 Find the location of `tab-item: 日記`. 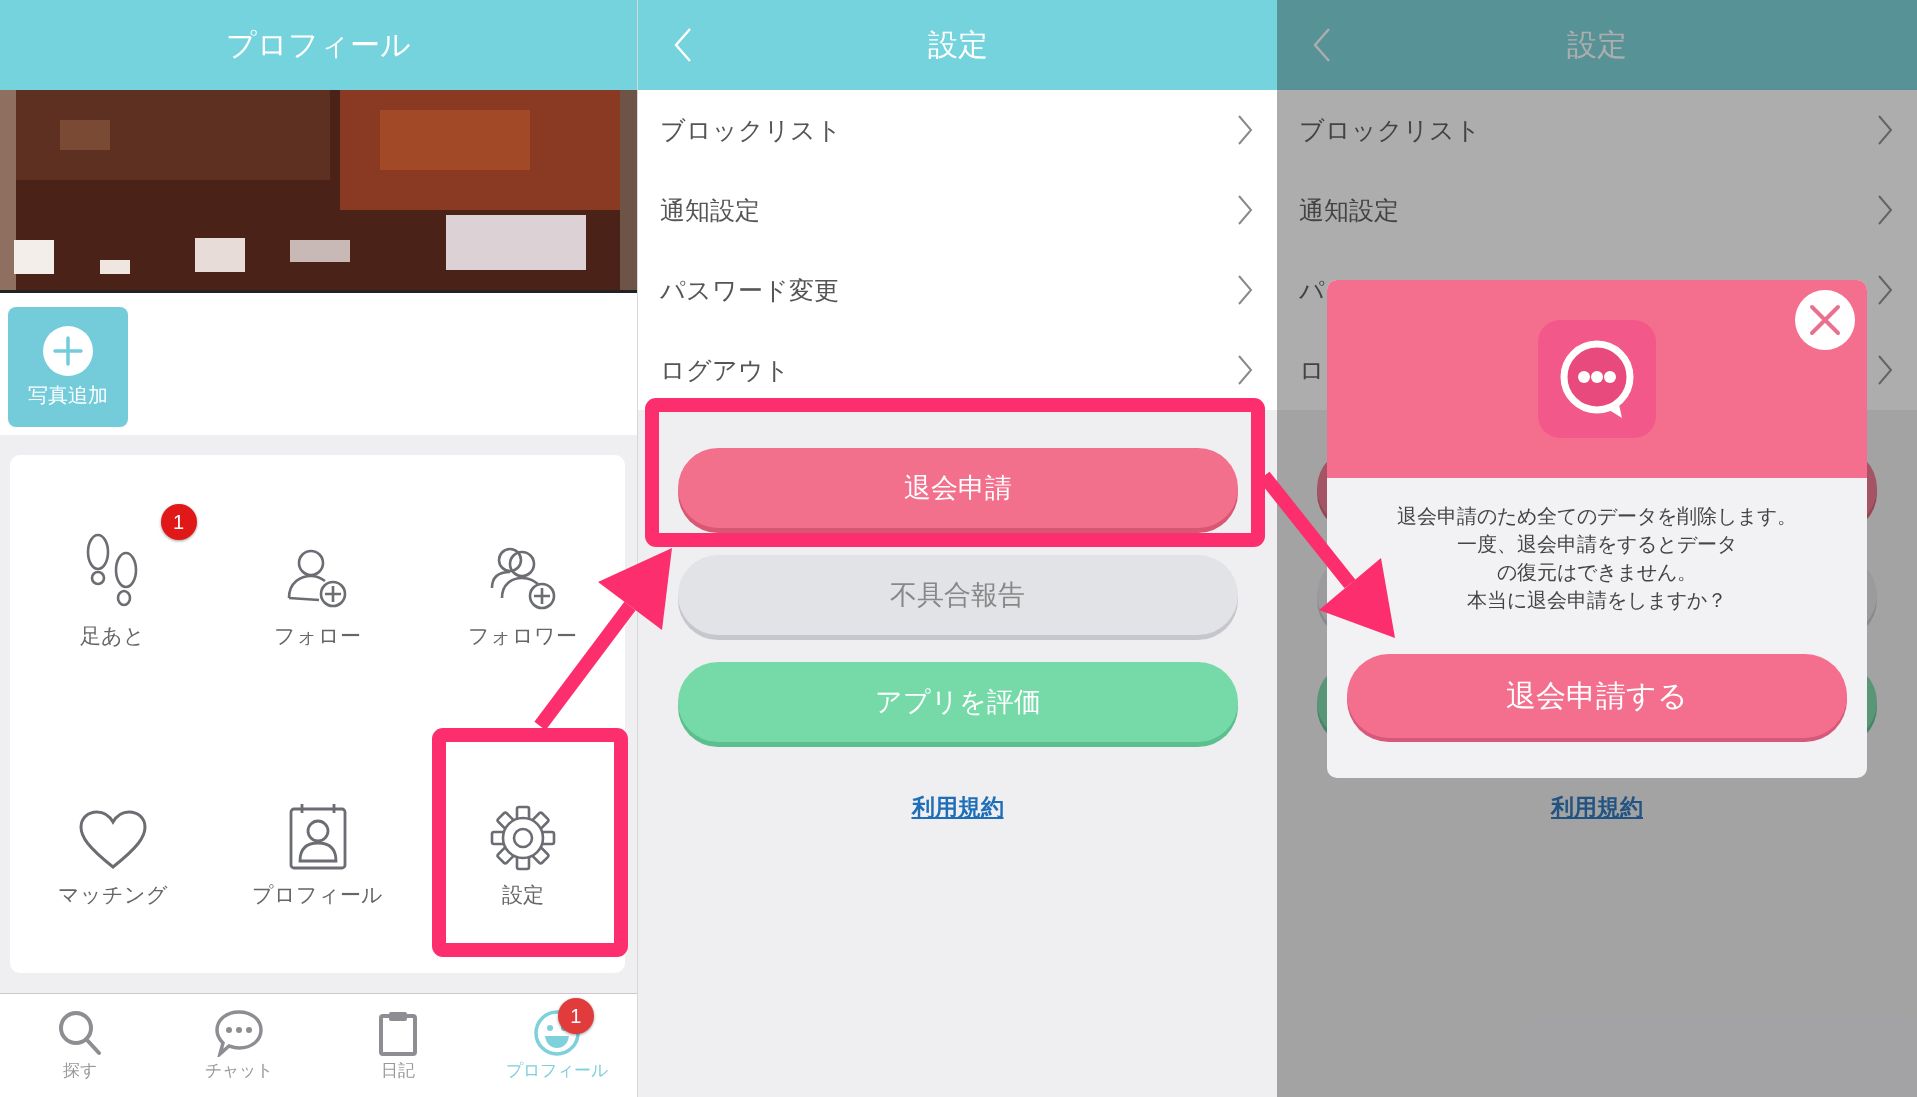

tab-item: 日記 is located at coordinates (398, 1045).